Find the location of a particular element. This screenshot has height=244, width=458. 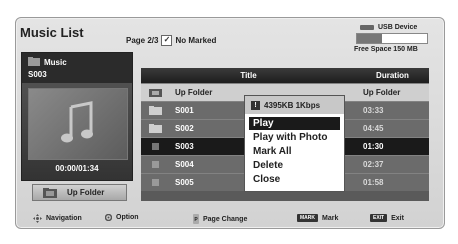

list-item-name: S001 is located at coordinates (184, 110).